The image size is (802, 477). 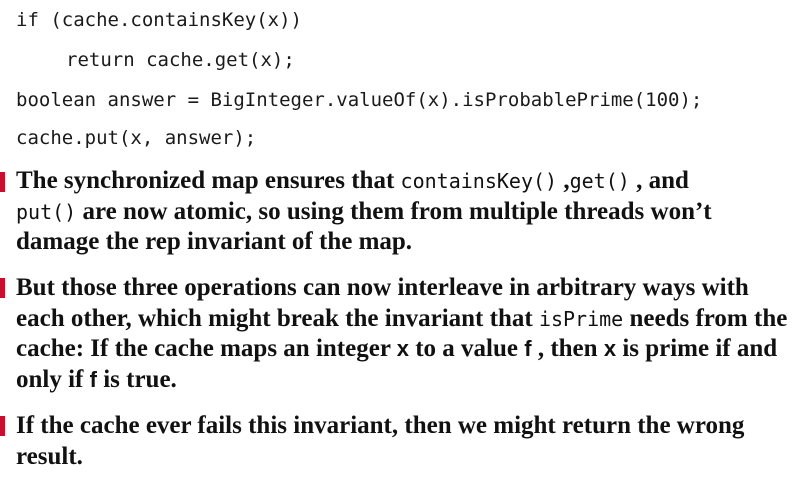 What do you see at coordinates (581, 318) in the screenshot?
I see `code-isprime: isPrime` at bounding box center [581, 318].